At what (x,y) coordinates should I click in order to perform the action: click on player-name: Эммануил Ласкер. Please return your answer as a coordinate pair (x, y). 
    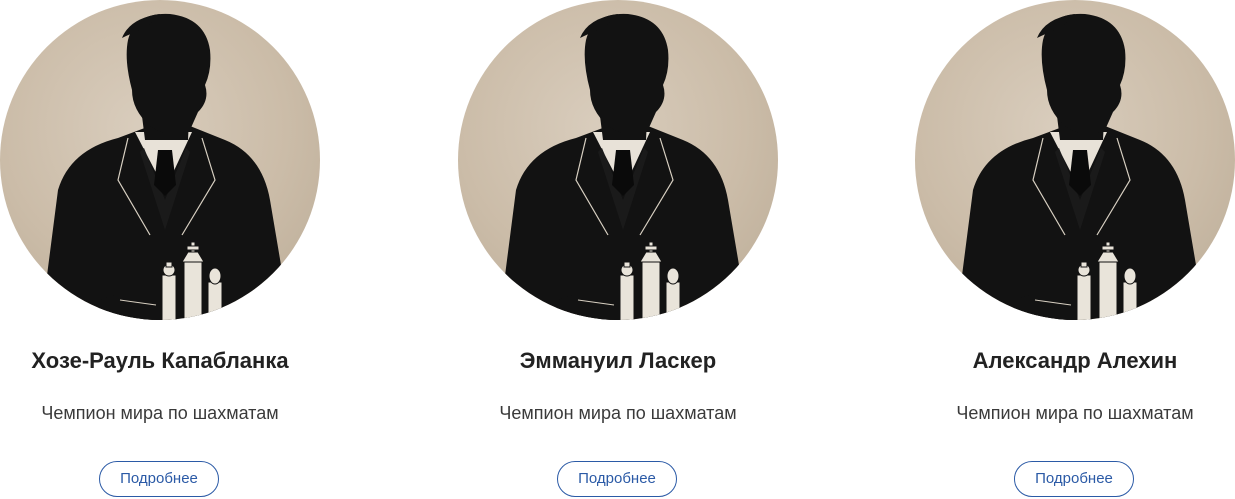
    Looking at the image, I should click on (618, 360).